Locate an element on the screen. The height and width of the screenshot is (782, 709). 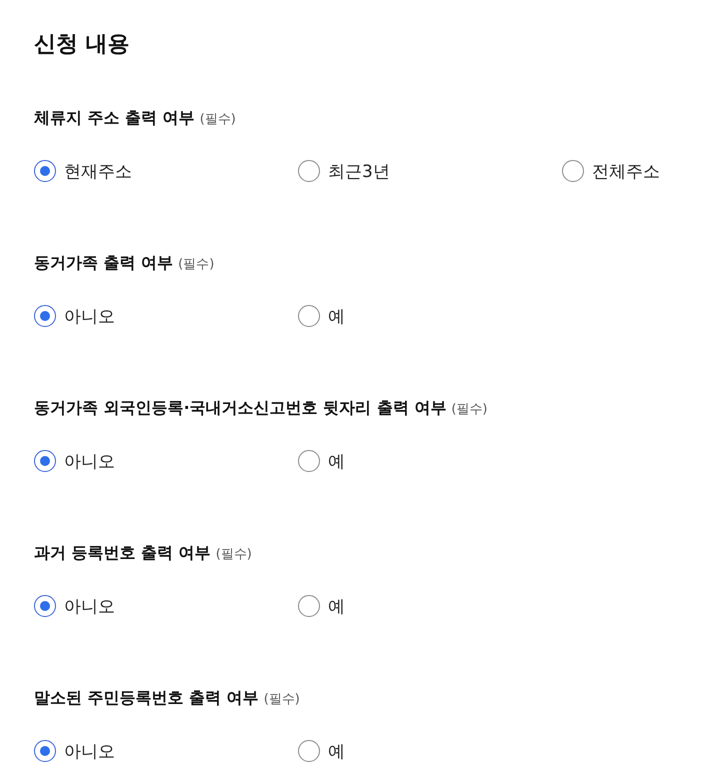
question-label: 동거가족 외국인등록·국내거소신고번호 뒷자리 출력 여부 is located at coordinates (240, 408).